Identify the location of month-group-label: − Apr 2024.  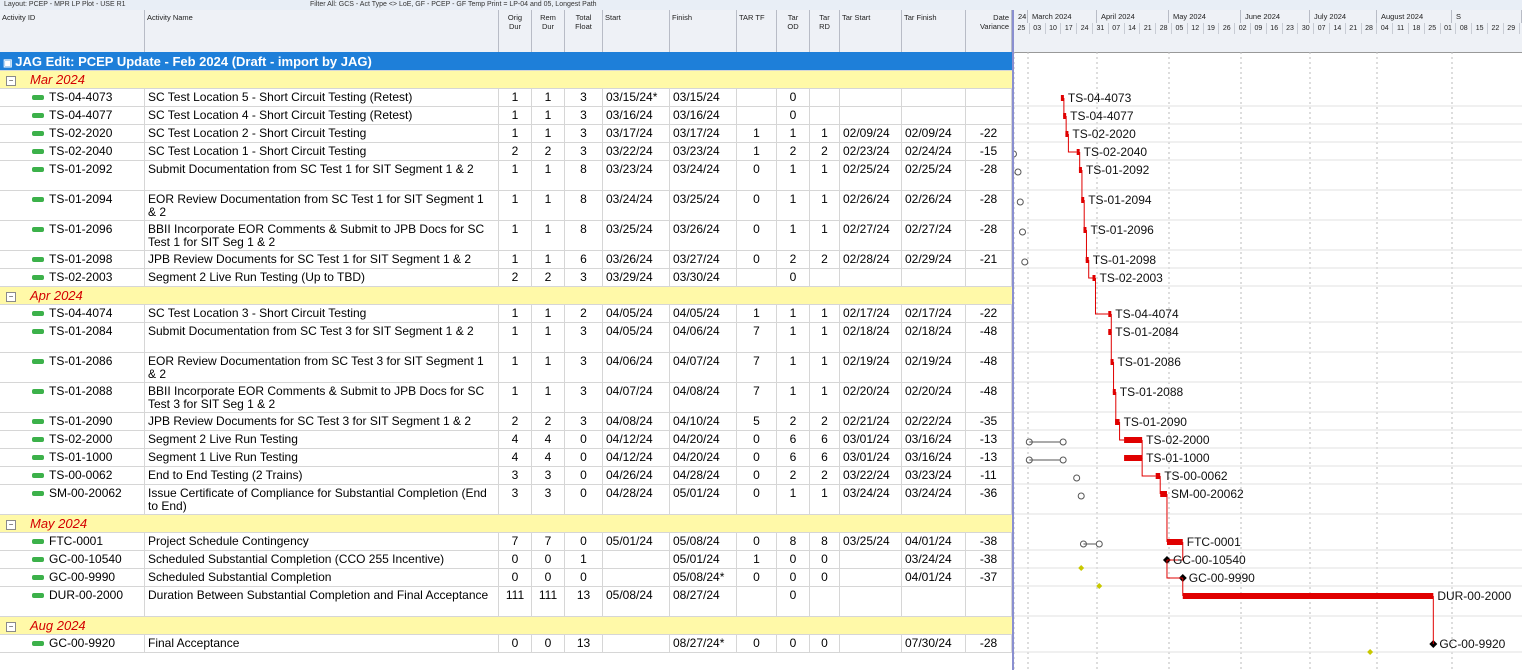
(506, 295).